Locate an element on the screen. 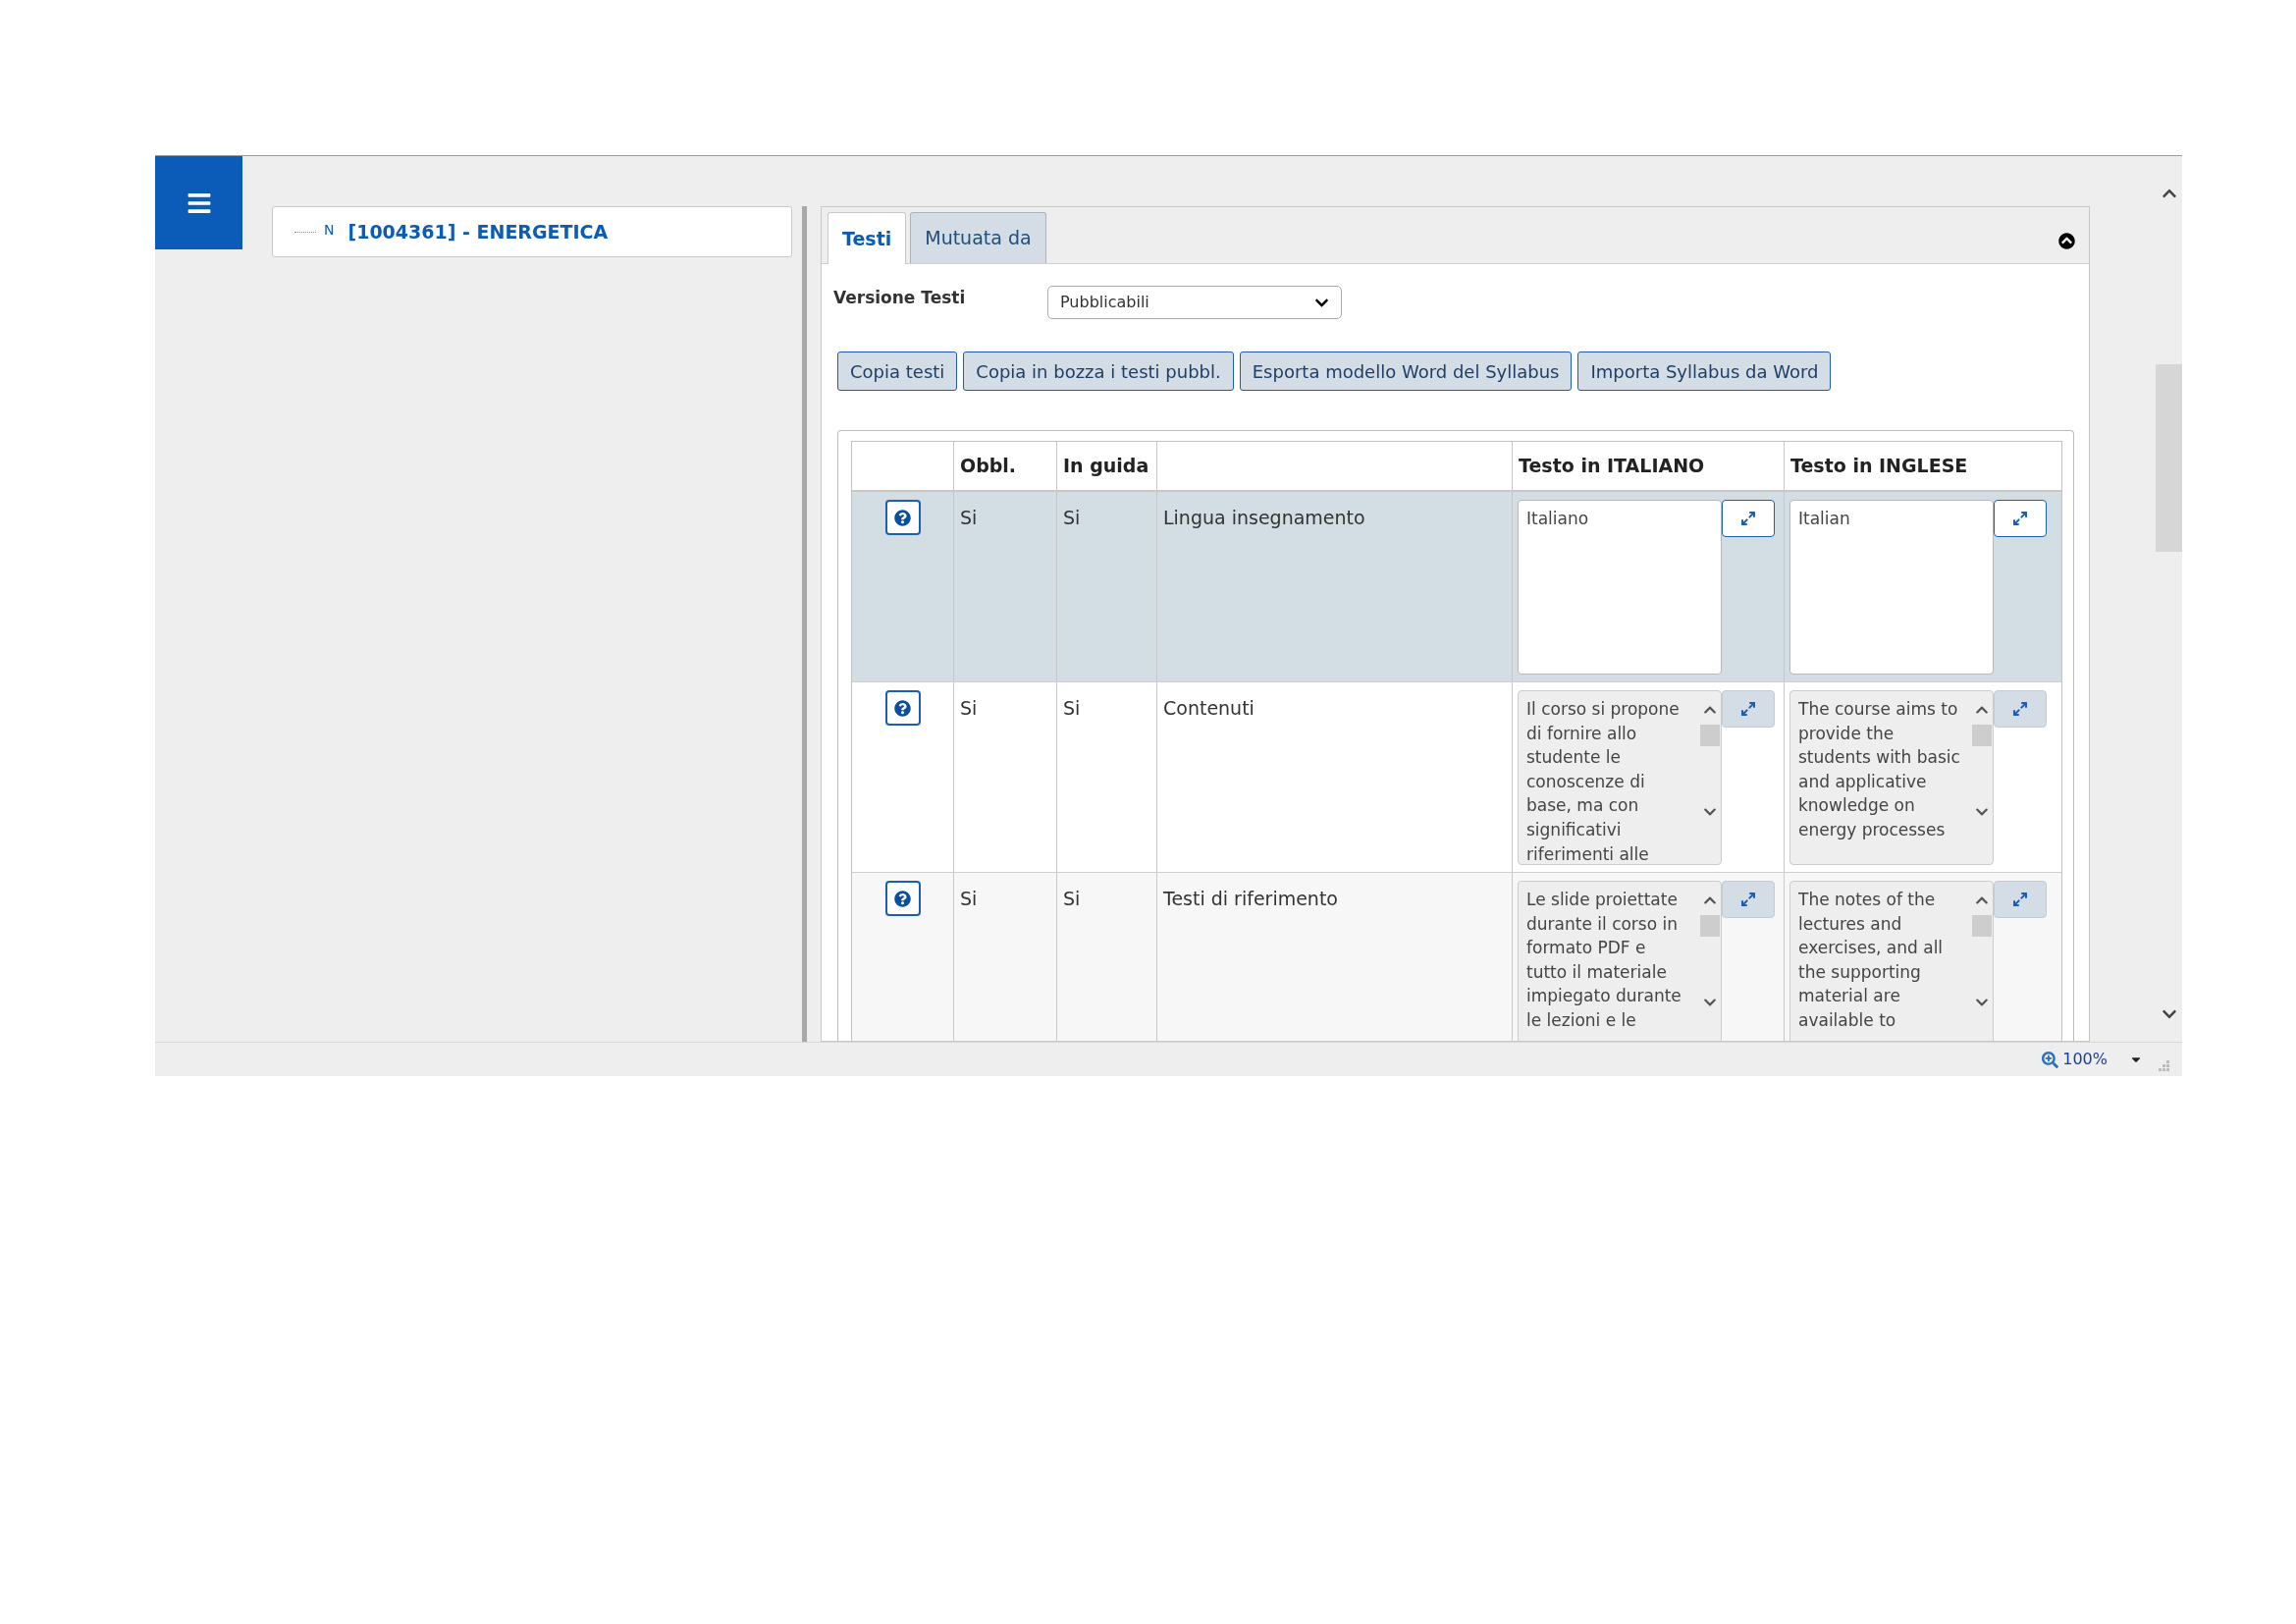 This screenshot has height=1624, width=2296. text-area: Italian is located at coordinates (1891, 587).